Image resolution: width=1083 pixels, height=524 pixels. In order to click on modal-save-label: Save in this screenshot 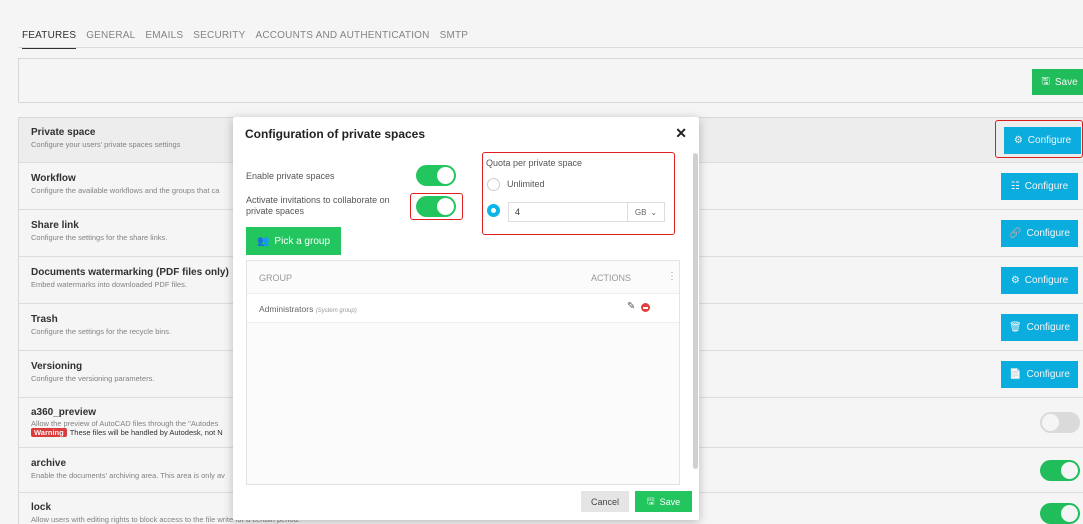, I will do `click(670, 501)`.